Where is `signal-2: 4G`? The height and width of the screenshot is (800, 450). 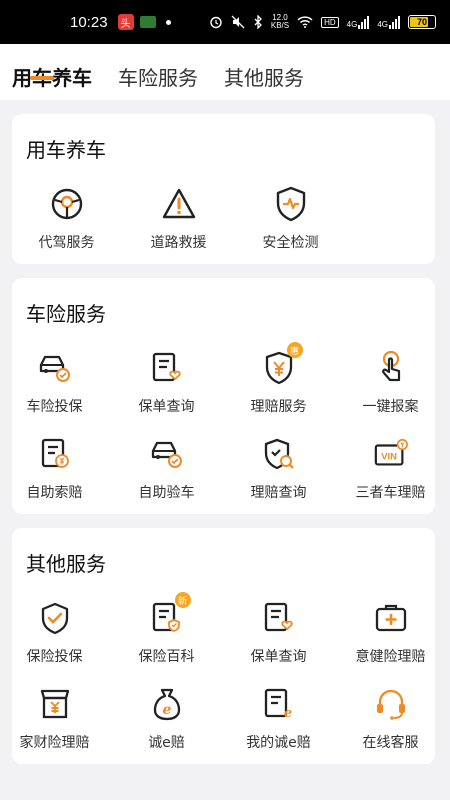
signal-2: 4G is located at coordinates (388, 22).